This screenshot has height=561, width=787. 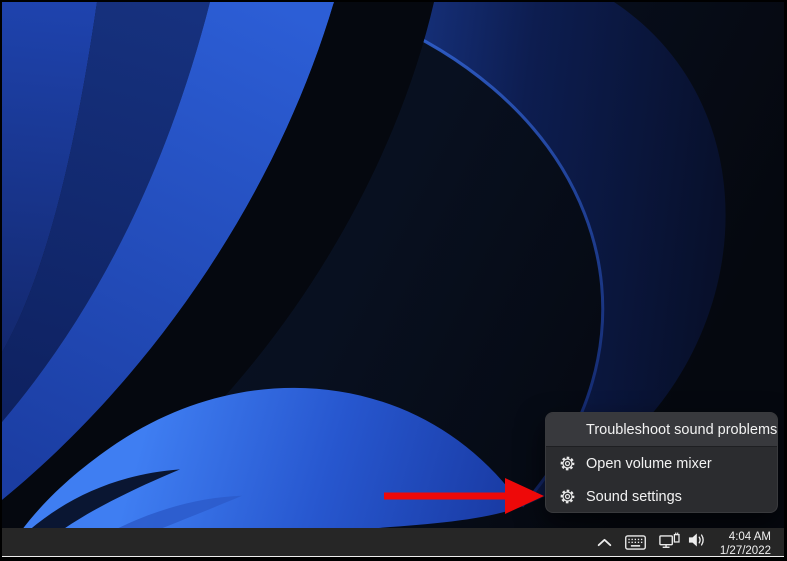 I want to click on menu-item-label: Sound settings, so click(x=634, y=496).